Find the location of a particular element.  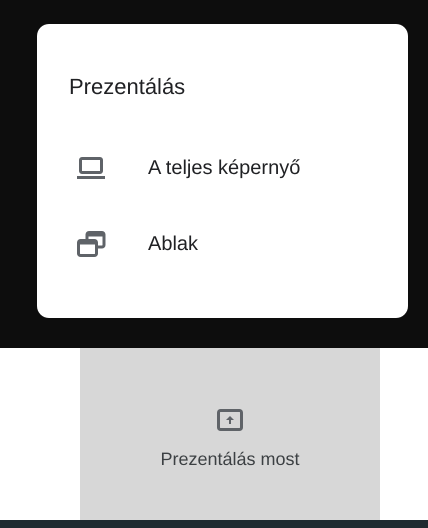

menu-item: A teljes képernyő is located at coordinates (238, 168).